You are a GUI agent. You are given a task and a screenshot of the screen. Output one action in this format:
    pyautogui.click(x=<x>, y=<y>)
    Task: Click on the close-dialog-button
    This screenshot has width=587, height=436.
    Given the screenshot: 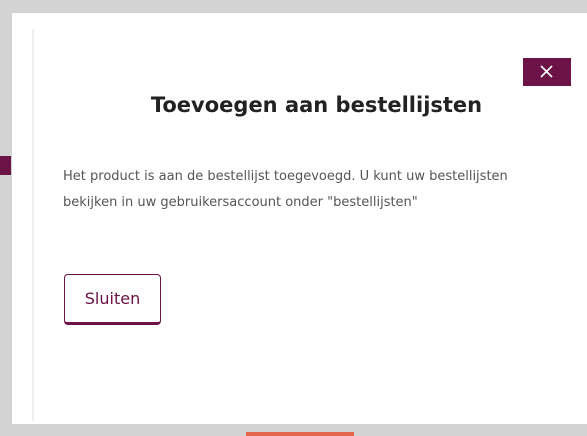 What is the action you would take?
    pyautogui.click(x=547, y=72)
    